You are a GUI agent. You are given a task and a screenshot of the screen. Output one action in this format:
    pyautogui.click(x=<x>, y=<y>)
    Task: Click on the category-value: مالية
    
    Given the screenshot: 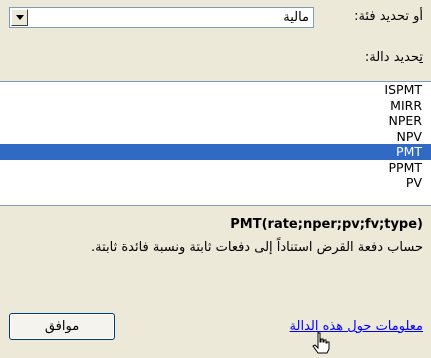 What is the action you would take?
    pyautogui.click(x=296, y=17)
    